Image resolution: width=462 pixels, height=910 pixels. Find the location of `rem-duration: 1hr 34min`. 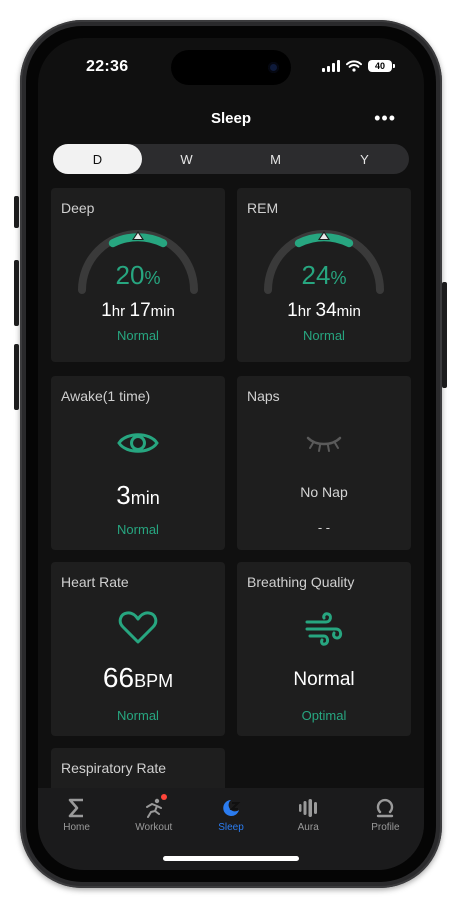

rem-duration: 1hr 34min is located at coordinates (324, 310).